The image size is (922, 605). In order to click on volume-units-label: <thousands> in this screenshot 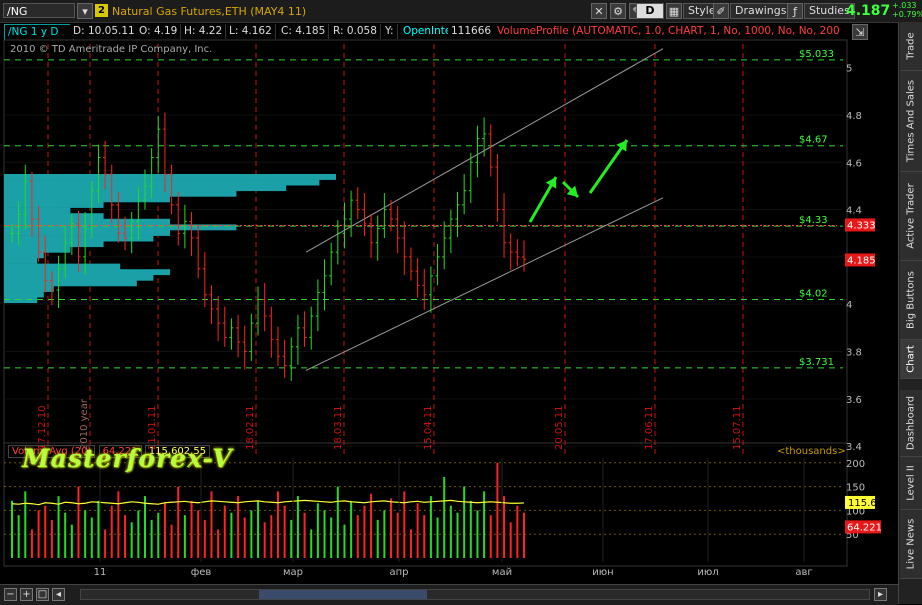, I will do `click(811, 451)`.